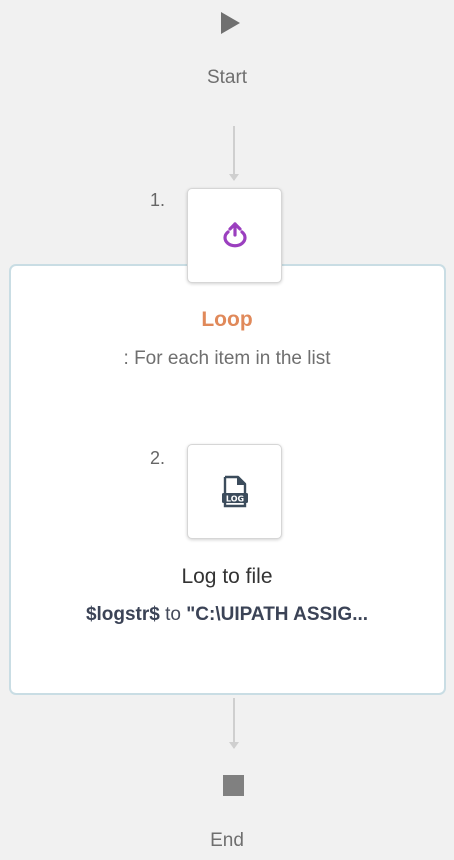 This screenshot has width=454, height=860. Describe the element at coordinates (158, 458) in the screenshot. I see `step-number-2: 2.` at that location.